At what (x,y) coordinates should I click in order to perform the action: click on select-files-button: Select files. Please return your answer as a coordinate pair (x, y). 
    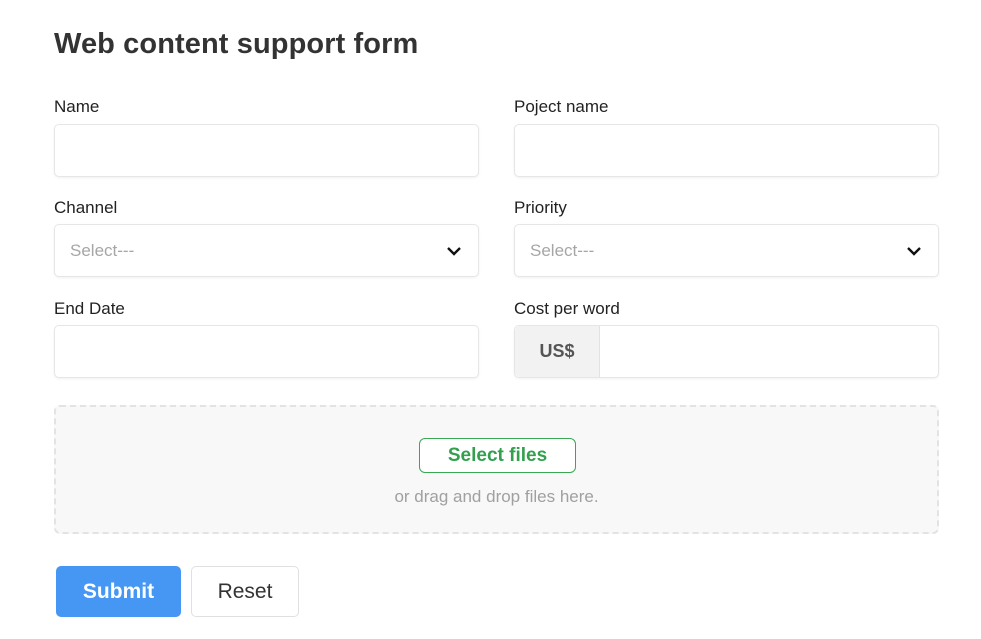
    Looking at the image, I should click on (497, 455).